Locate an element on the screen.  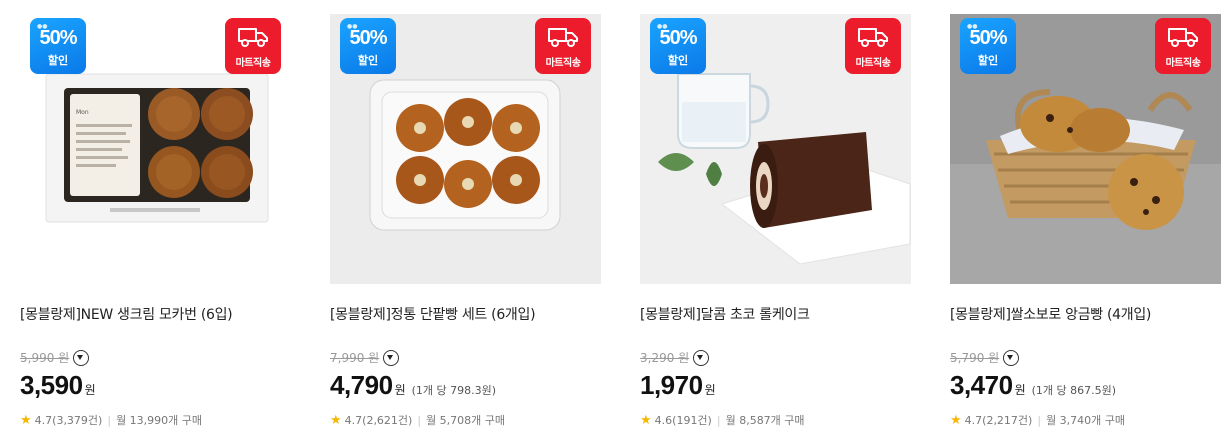
svg-text: Mon is located at coordinates (82, 112).